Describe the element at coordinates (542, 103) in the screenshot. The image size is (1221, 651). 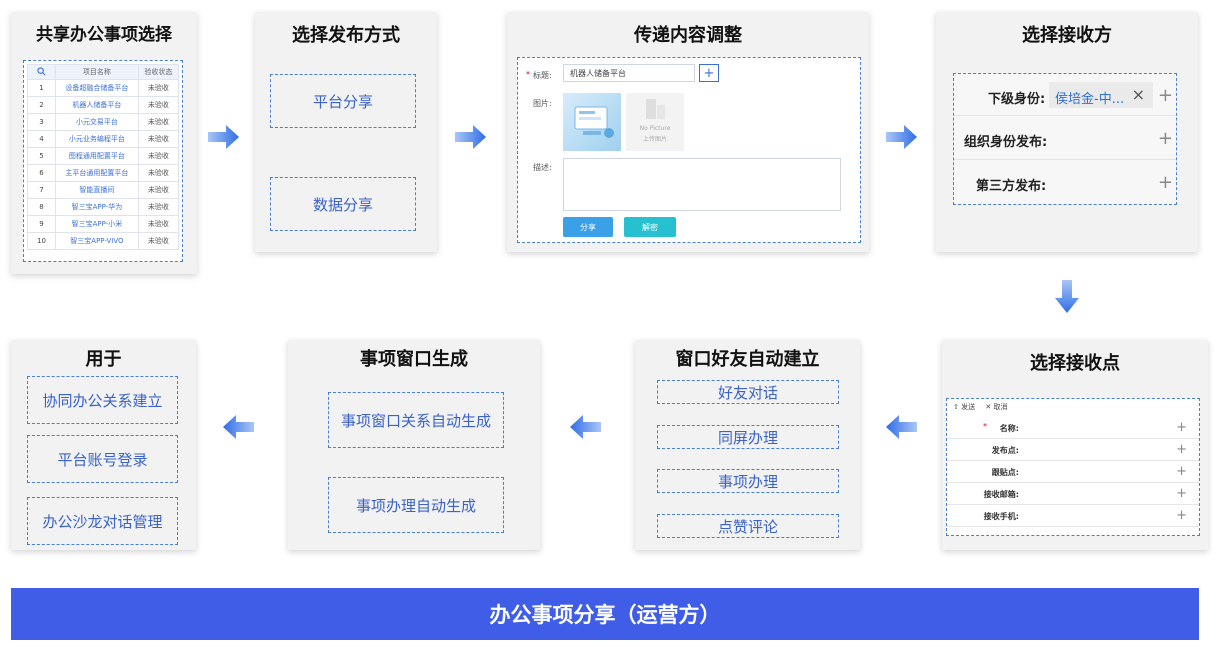
I see `image-label: 图片:` at that location.